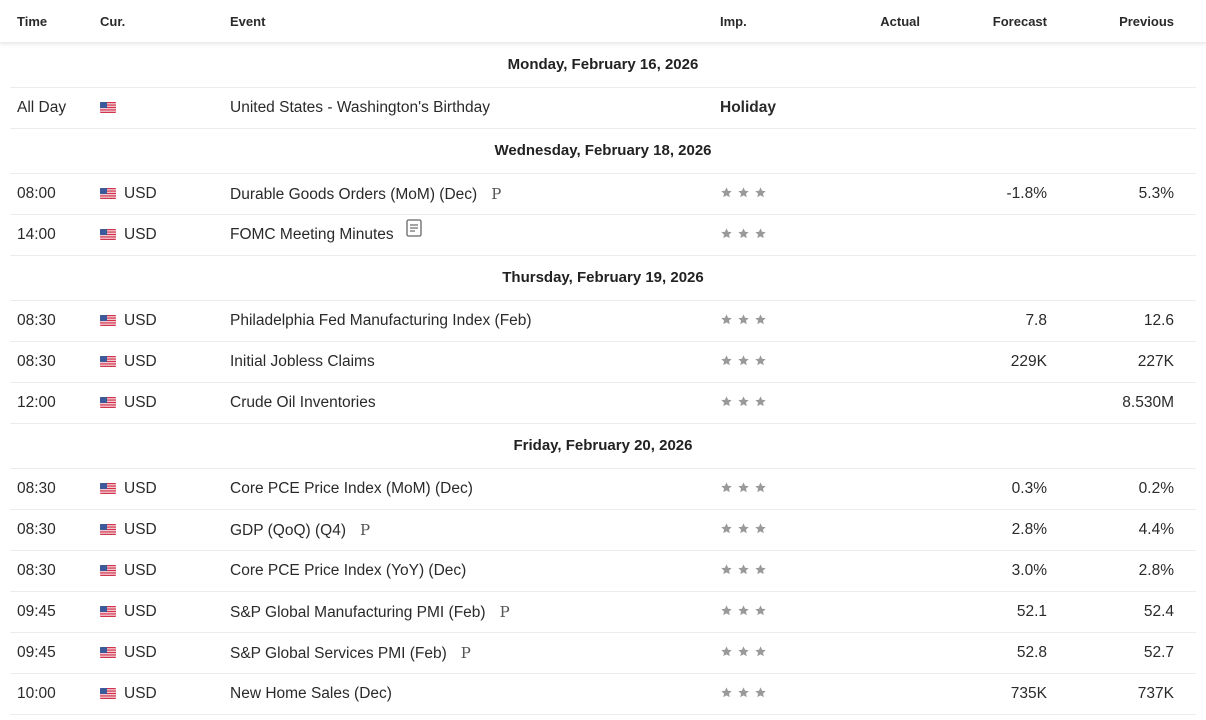 This screenshot has height=720, width=1206. What do you see at coordinates (358, 612) in the screenshot?
I see `event-name: S&P Global Manufacturing PMI (Feb)` at bounding box center [358, 612].